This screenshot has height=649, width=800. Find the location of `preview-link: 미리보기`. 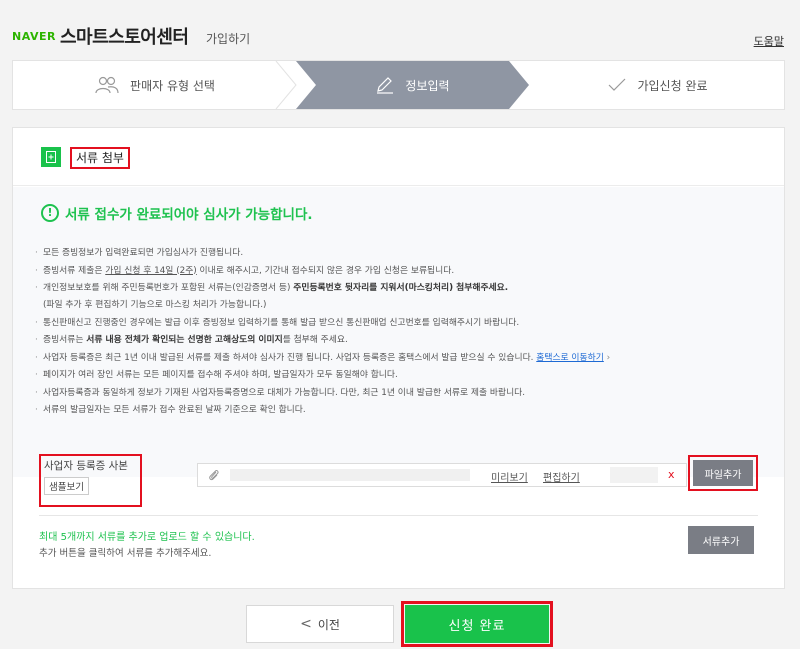

preview-link: 미리보기 is located at coordinates (509, 476).